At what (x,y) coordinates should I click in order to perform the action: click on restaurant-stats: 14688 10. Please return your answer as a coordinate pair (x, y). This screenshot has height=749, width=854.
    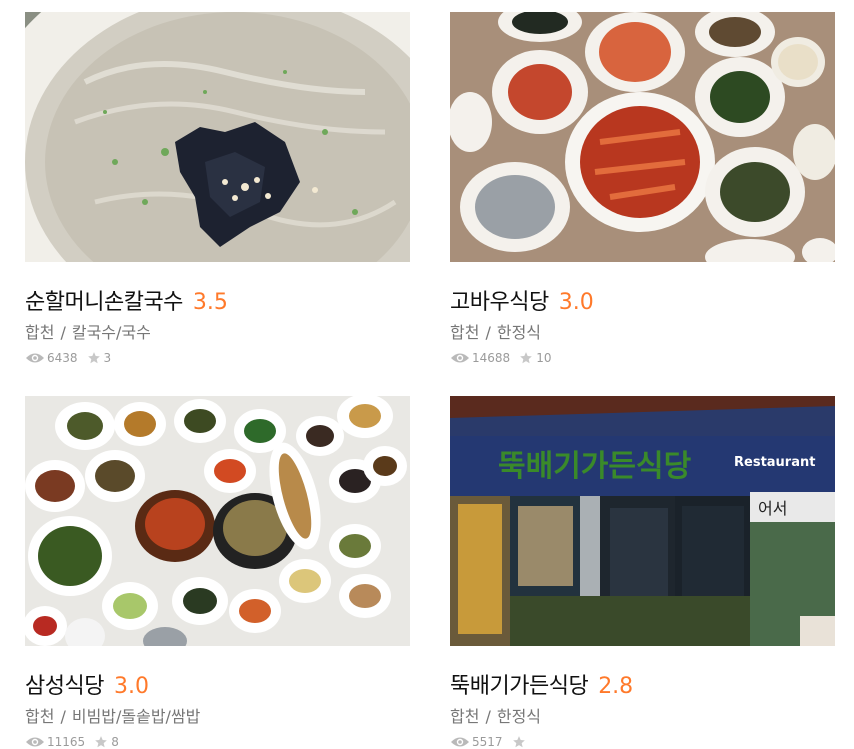
    Looking at the image, I should click on (642, 358).